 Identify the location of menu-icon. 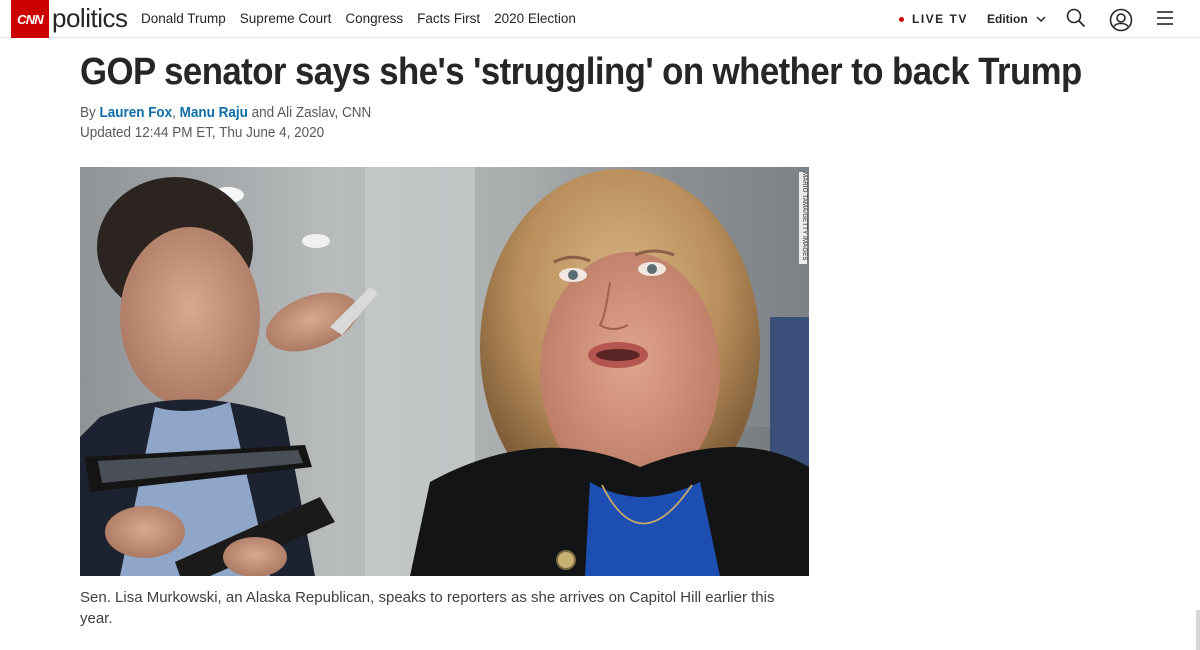
(1165, 18).